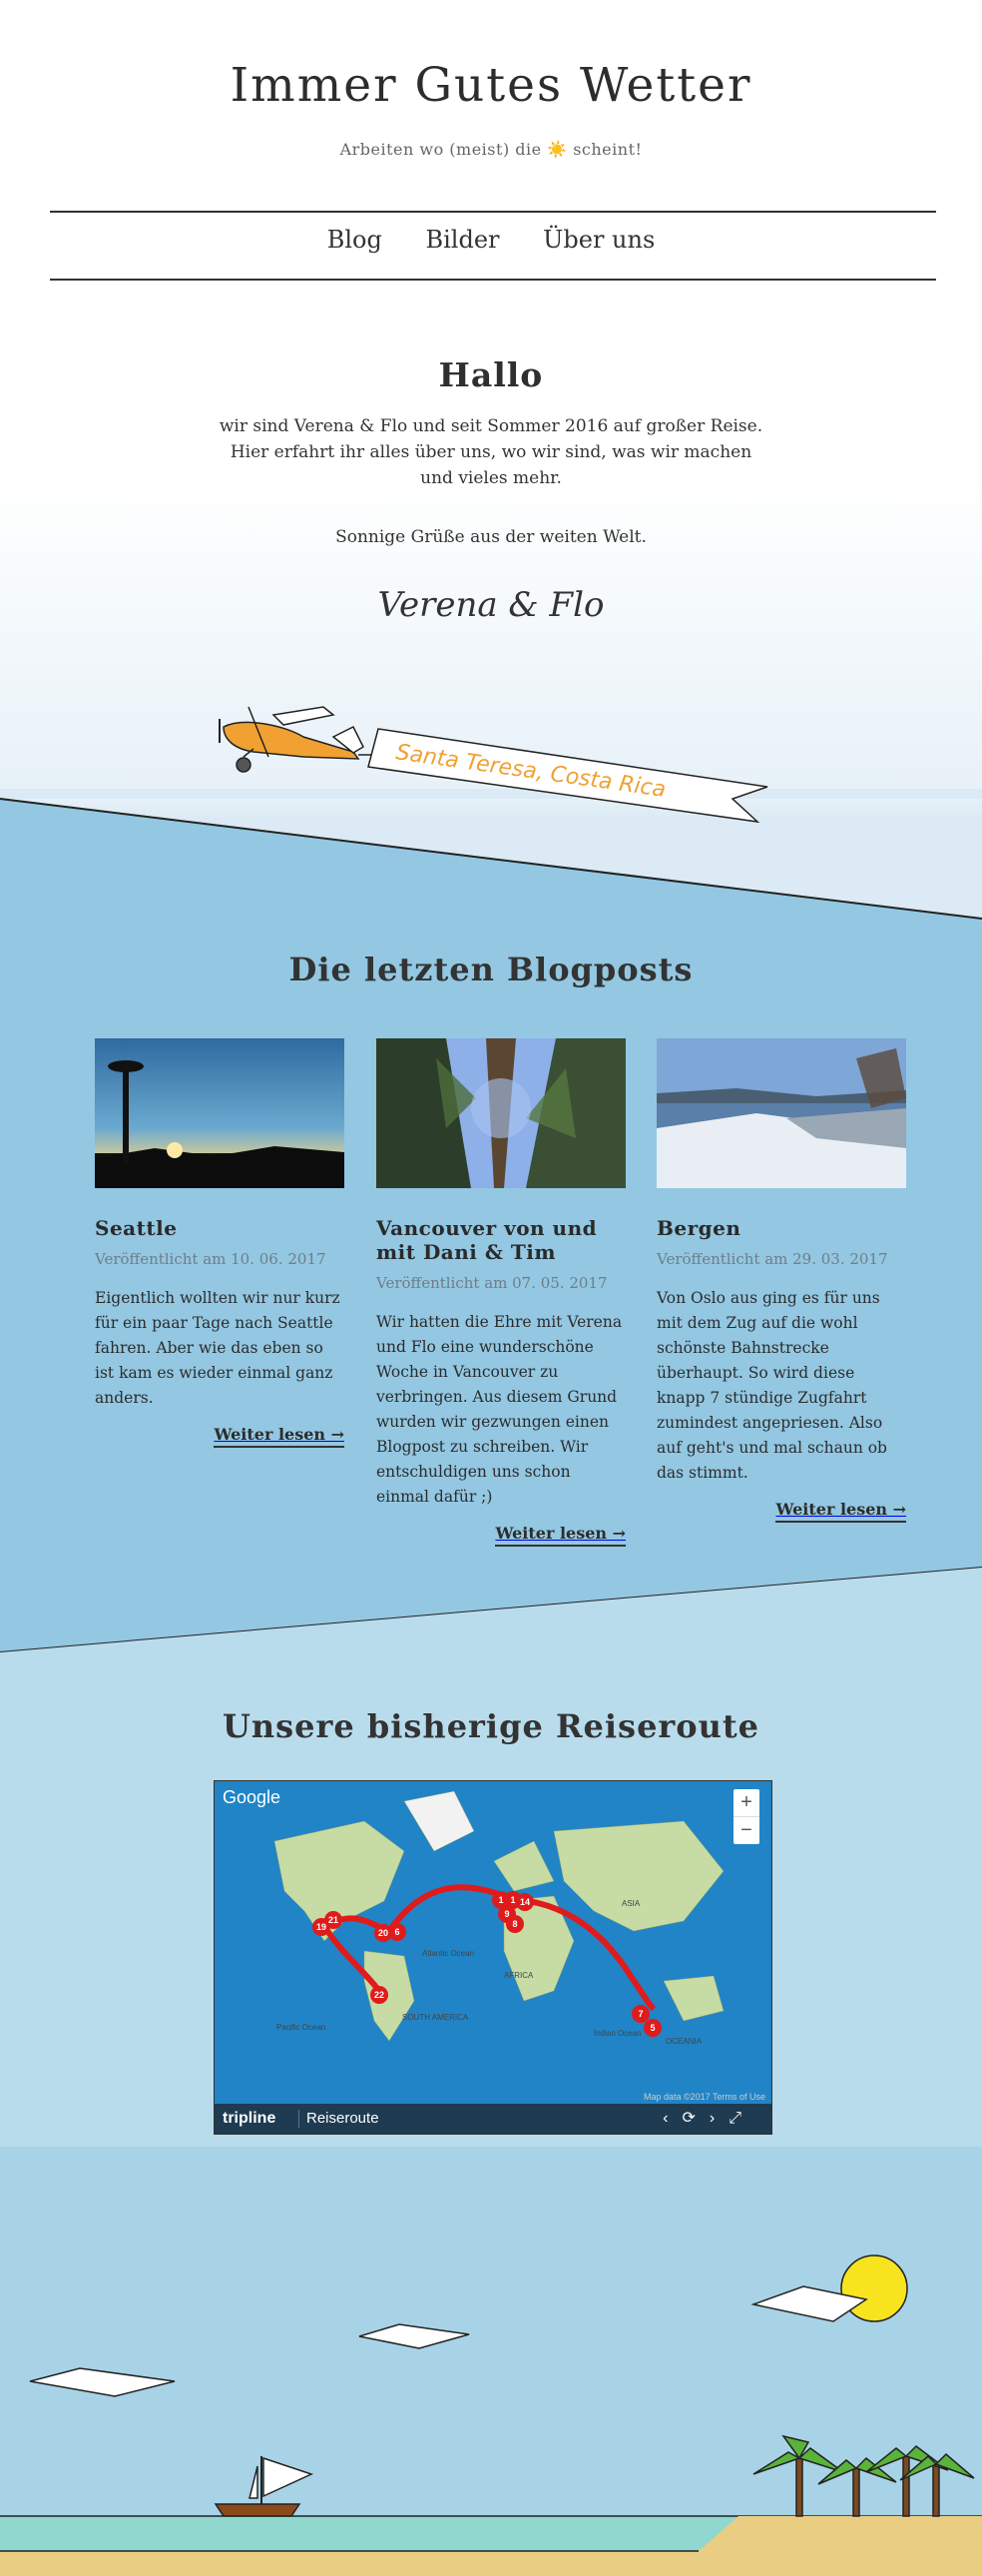 The image size is (982, 2576). I want to click on plane-banner-illustration: Santa Teresa, Costa Rica, so click(493, 765).